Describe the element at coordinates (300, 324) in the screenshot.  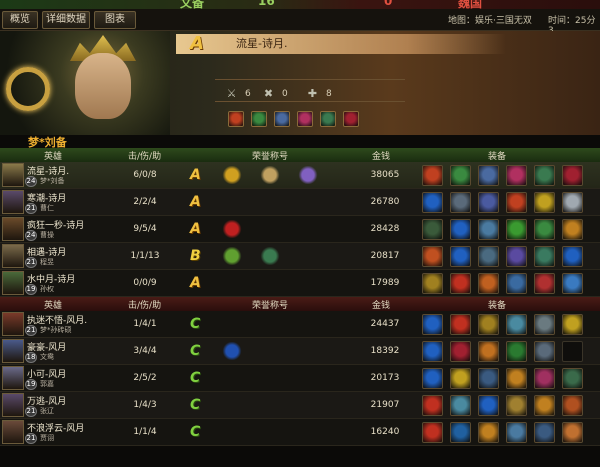
I see `table-row: 执迷不悟-风月. 21 梦*孙砖硕 1/4/1 C 24437` at that location.